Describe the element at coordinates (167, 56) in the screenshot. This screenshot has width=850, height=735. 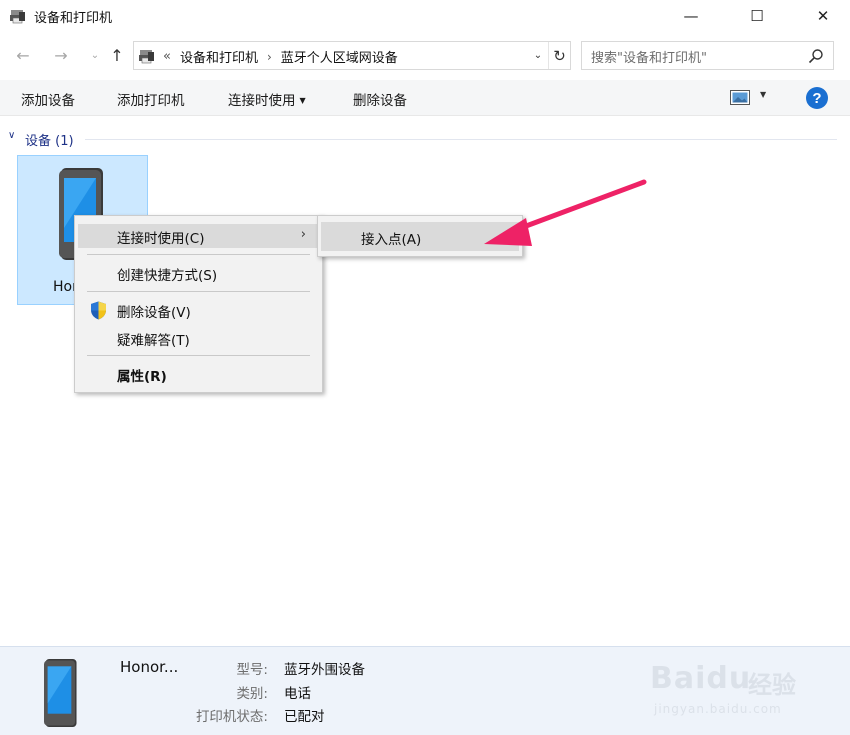
I see `overflow-chevron-icon: «` at that location.